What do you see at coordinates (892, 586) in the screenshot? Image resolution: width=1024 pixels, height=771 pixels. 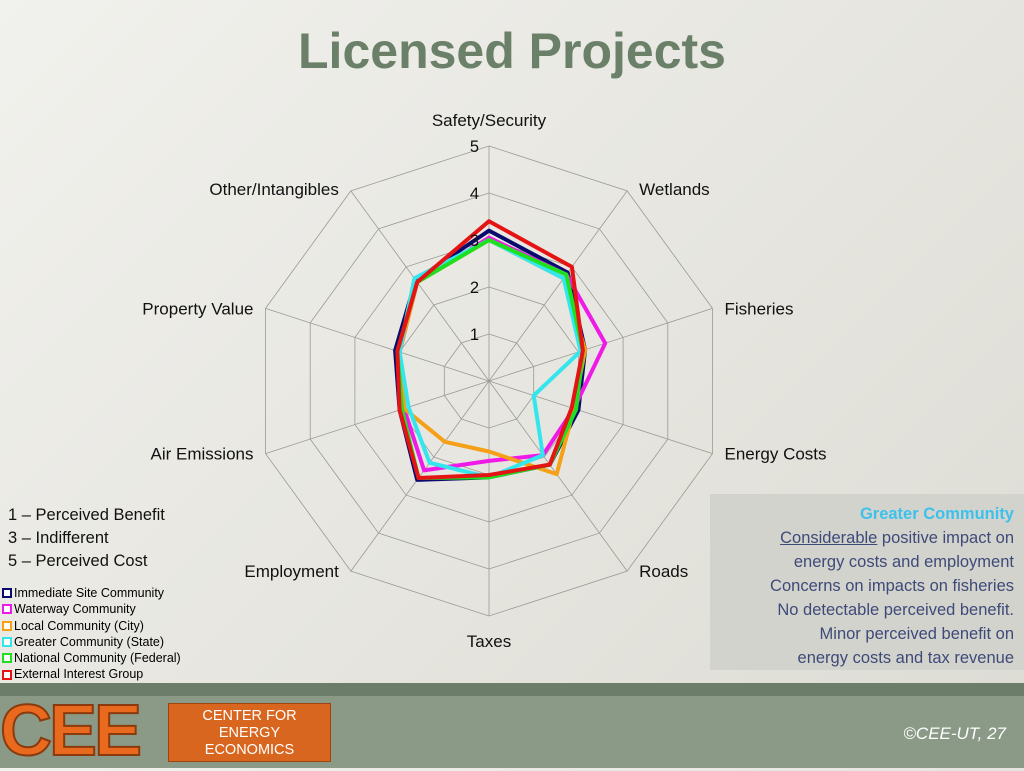 I see `callout-line-3: Concerns on impacts on fisheries` at bounding box center [892, 586].